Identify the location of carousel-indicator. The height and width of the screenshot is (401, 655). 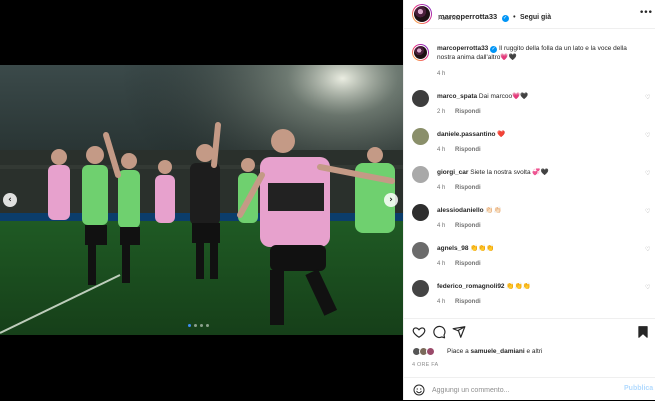
(198, 325).